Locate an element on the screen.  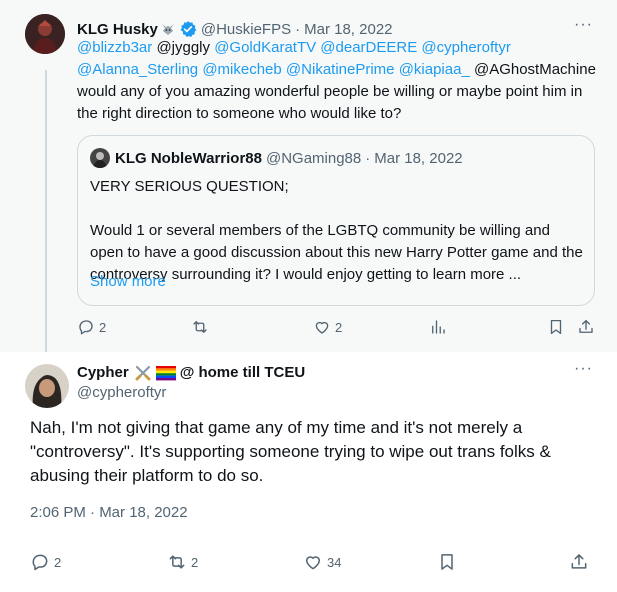
like-button: 34 is located at coordinates (322, 562).